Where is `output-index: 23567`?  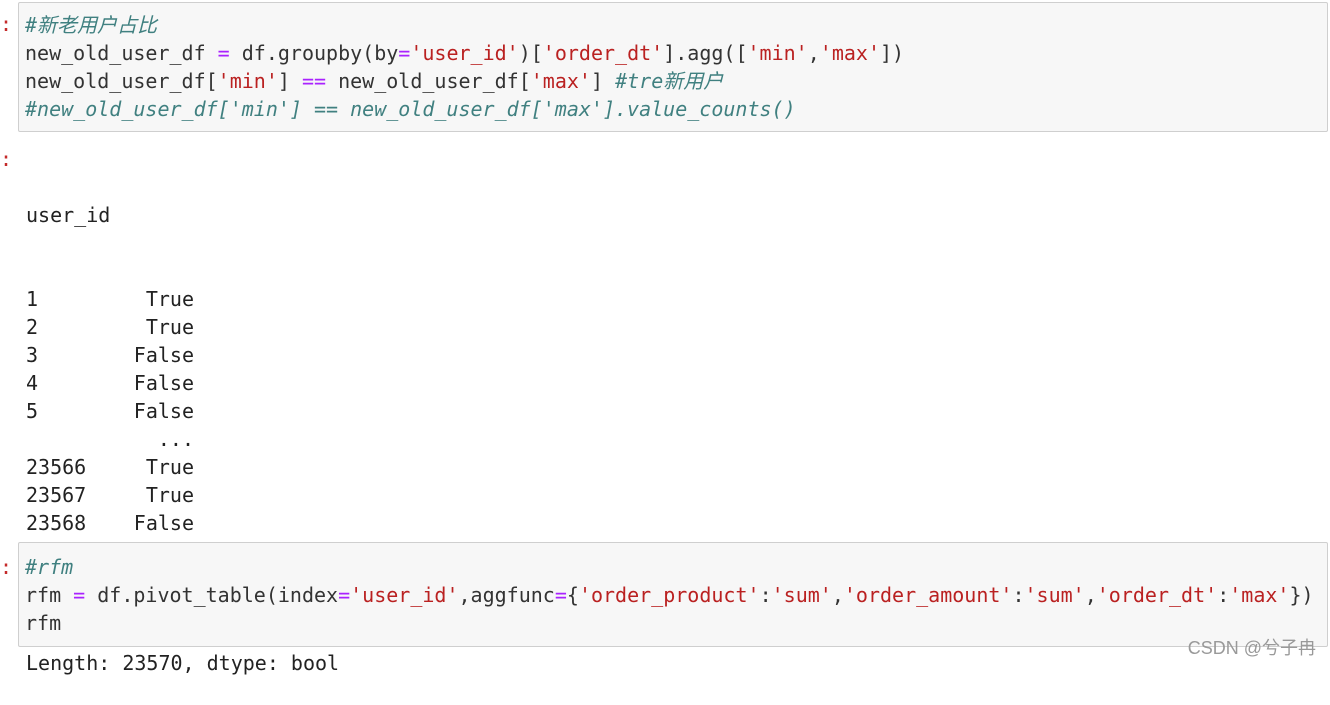
output-index: 23567 is located at coordinates (56, 495).